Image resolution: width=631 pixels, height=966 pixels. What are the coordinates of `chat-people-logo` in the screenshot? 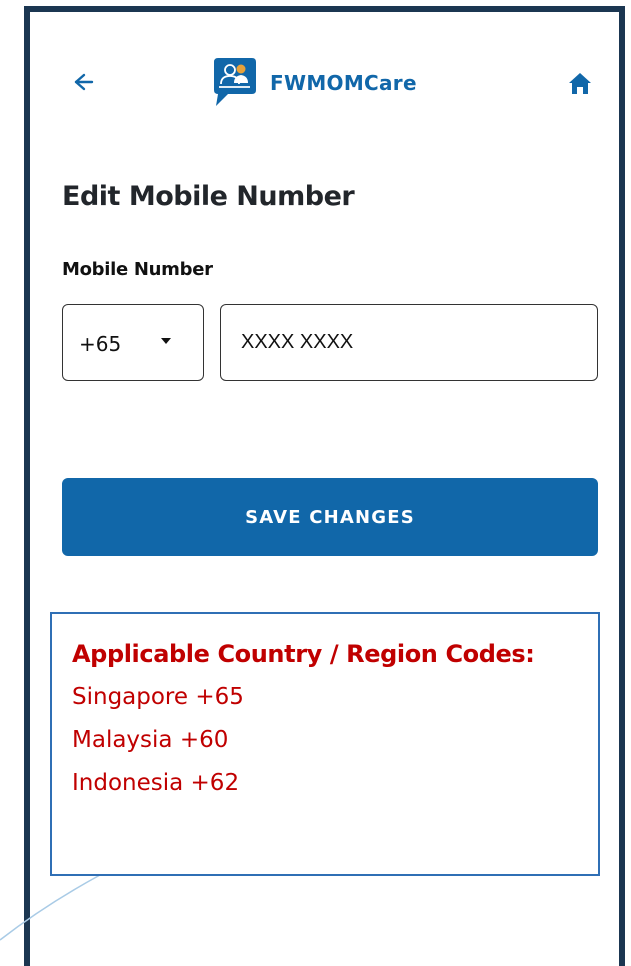 It's located at (235, 82).